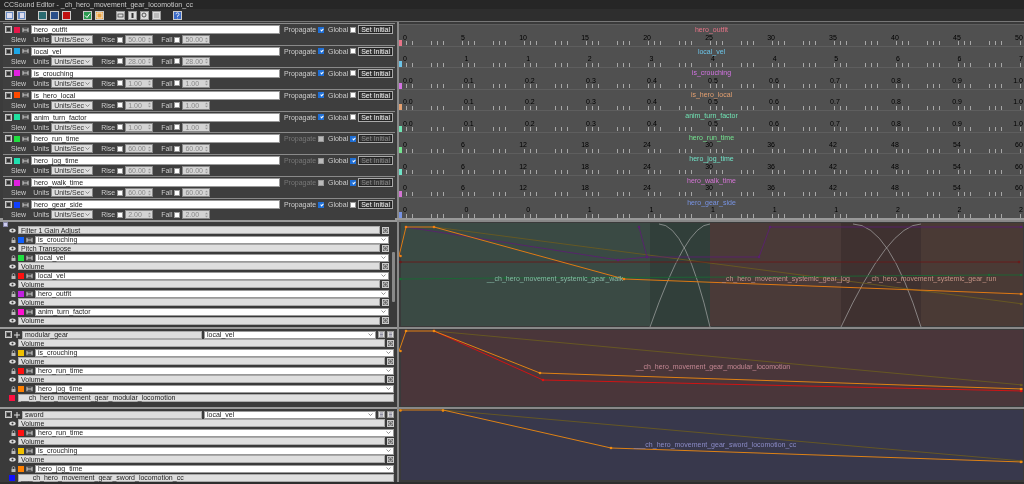 Image resolution: width=1024 pixels, height=484 pixels. Describe the element at coordinates (87, 15) in the screenshot. I see `check-icon` at that location.